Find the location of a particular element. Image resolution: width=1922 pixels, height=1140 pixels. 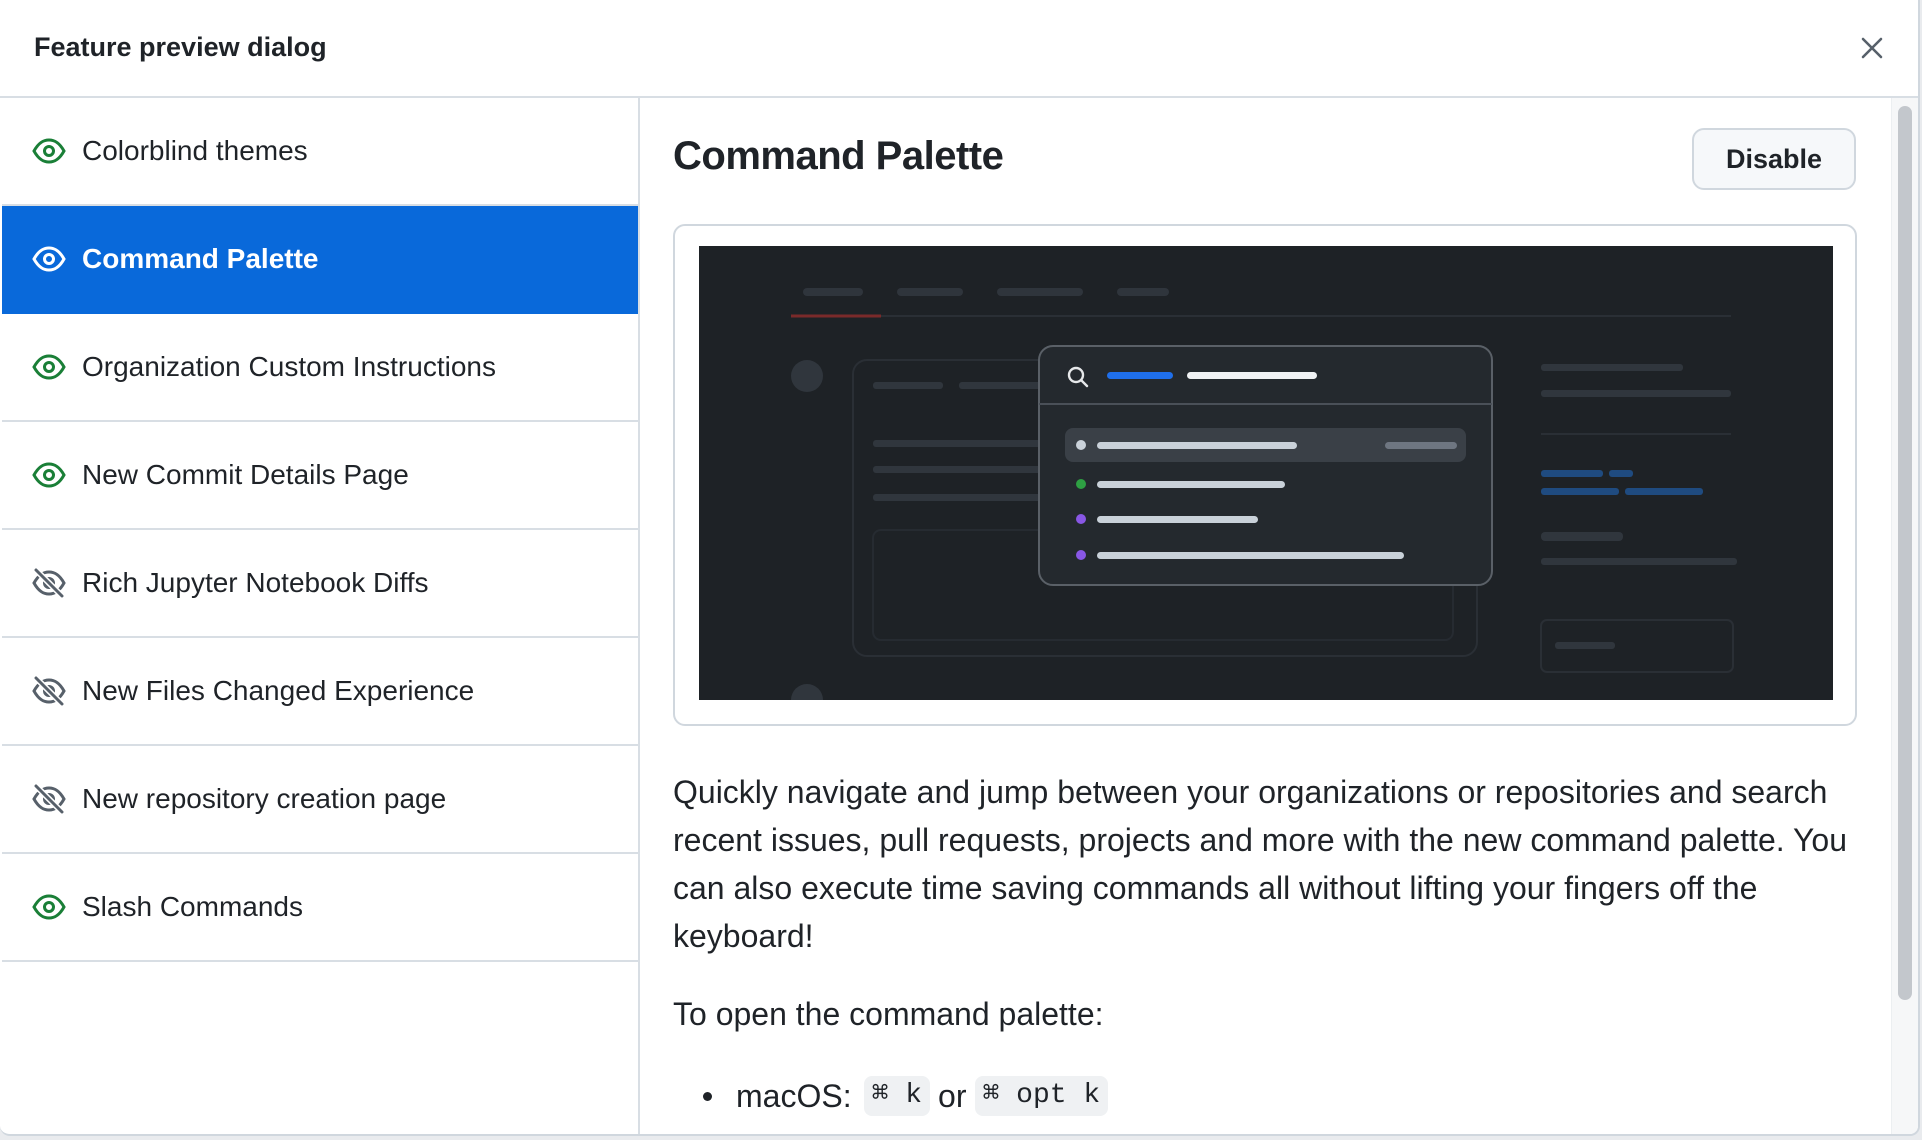

sidebar-item-colorblind-themes: Colorblind themes is located at coordinates (320, 152).